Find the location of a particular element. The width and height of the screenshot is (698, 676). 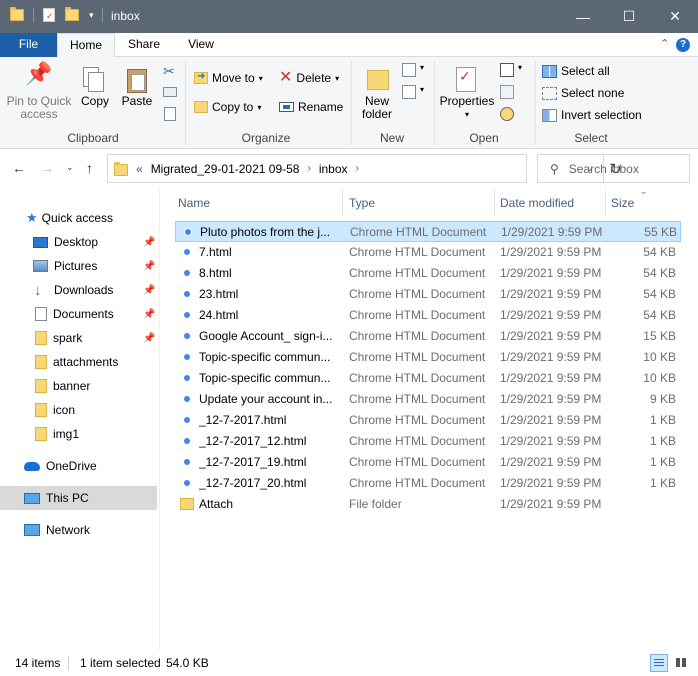

column-header-date-modified: Date modified is located at coordinates (537, 203).